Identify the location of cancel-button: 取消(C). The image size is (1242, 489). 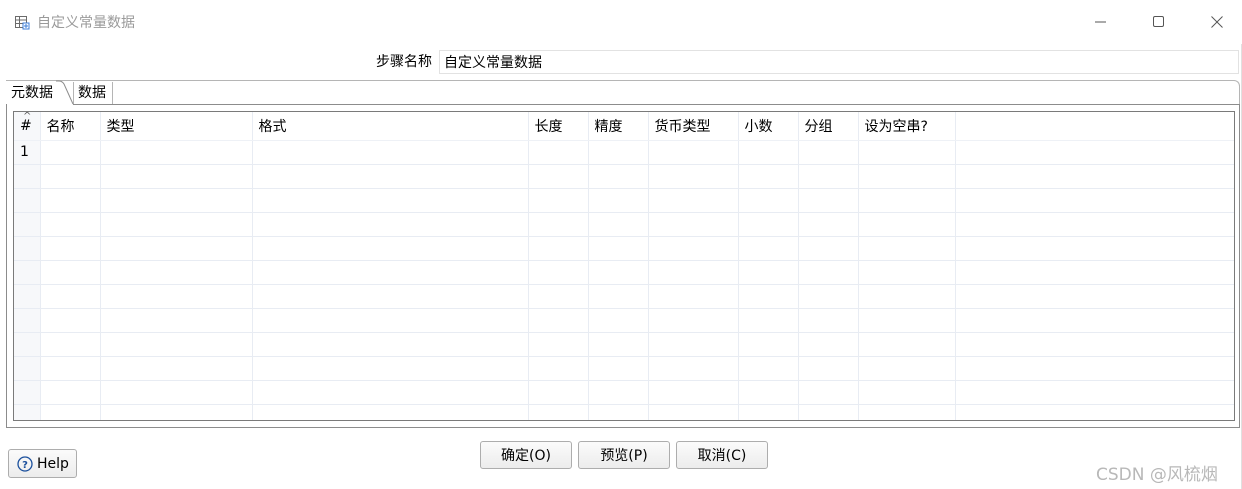
(722, 455).